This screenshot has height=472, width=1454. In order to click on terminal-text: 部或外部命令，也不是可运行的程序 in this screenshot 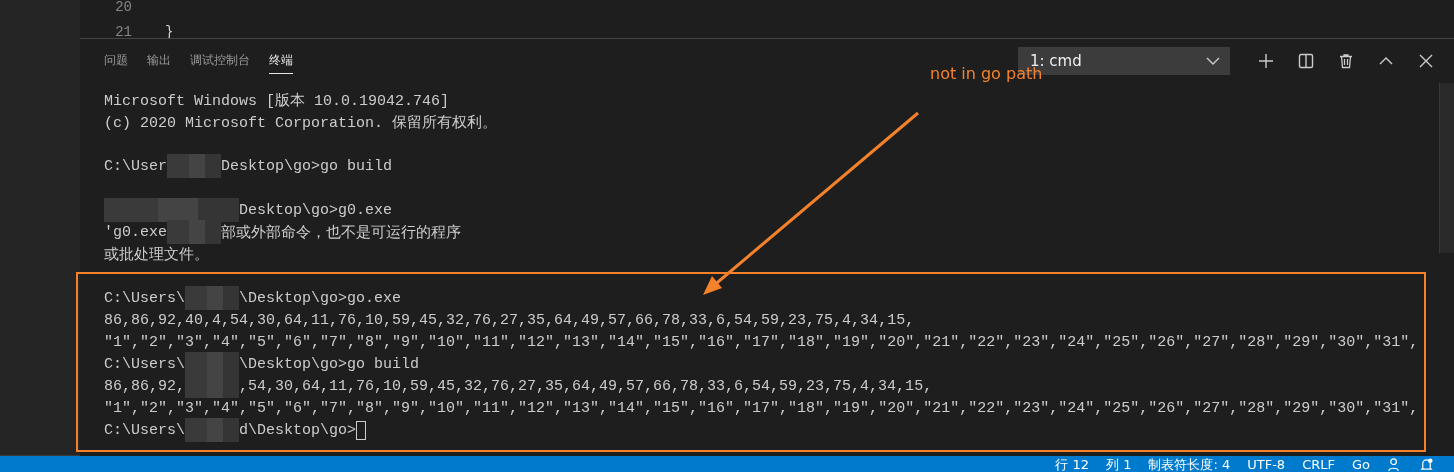, I will do `click(341, 232)`.